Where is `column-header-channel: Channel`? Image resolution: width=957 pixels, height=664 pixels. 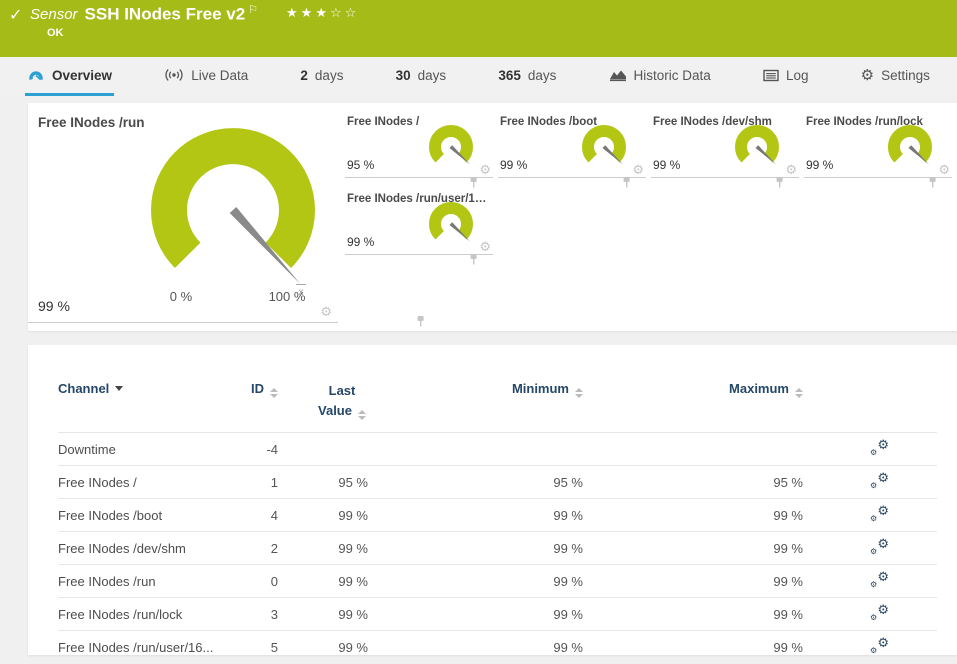
column-header-channel: Channel is located at coordinates (139, 405).